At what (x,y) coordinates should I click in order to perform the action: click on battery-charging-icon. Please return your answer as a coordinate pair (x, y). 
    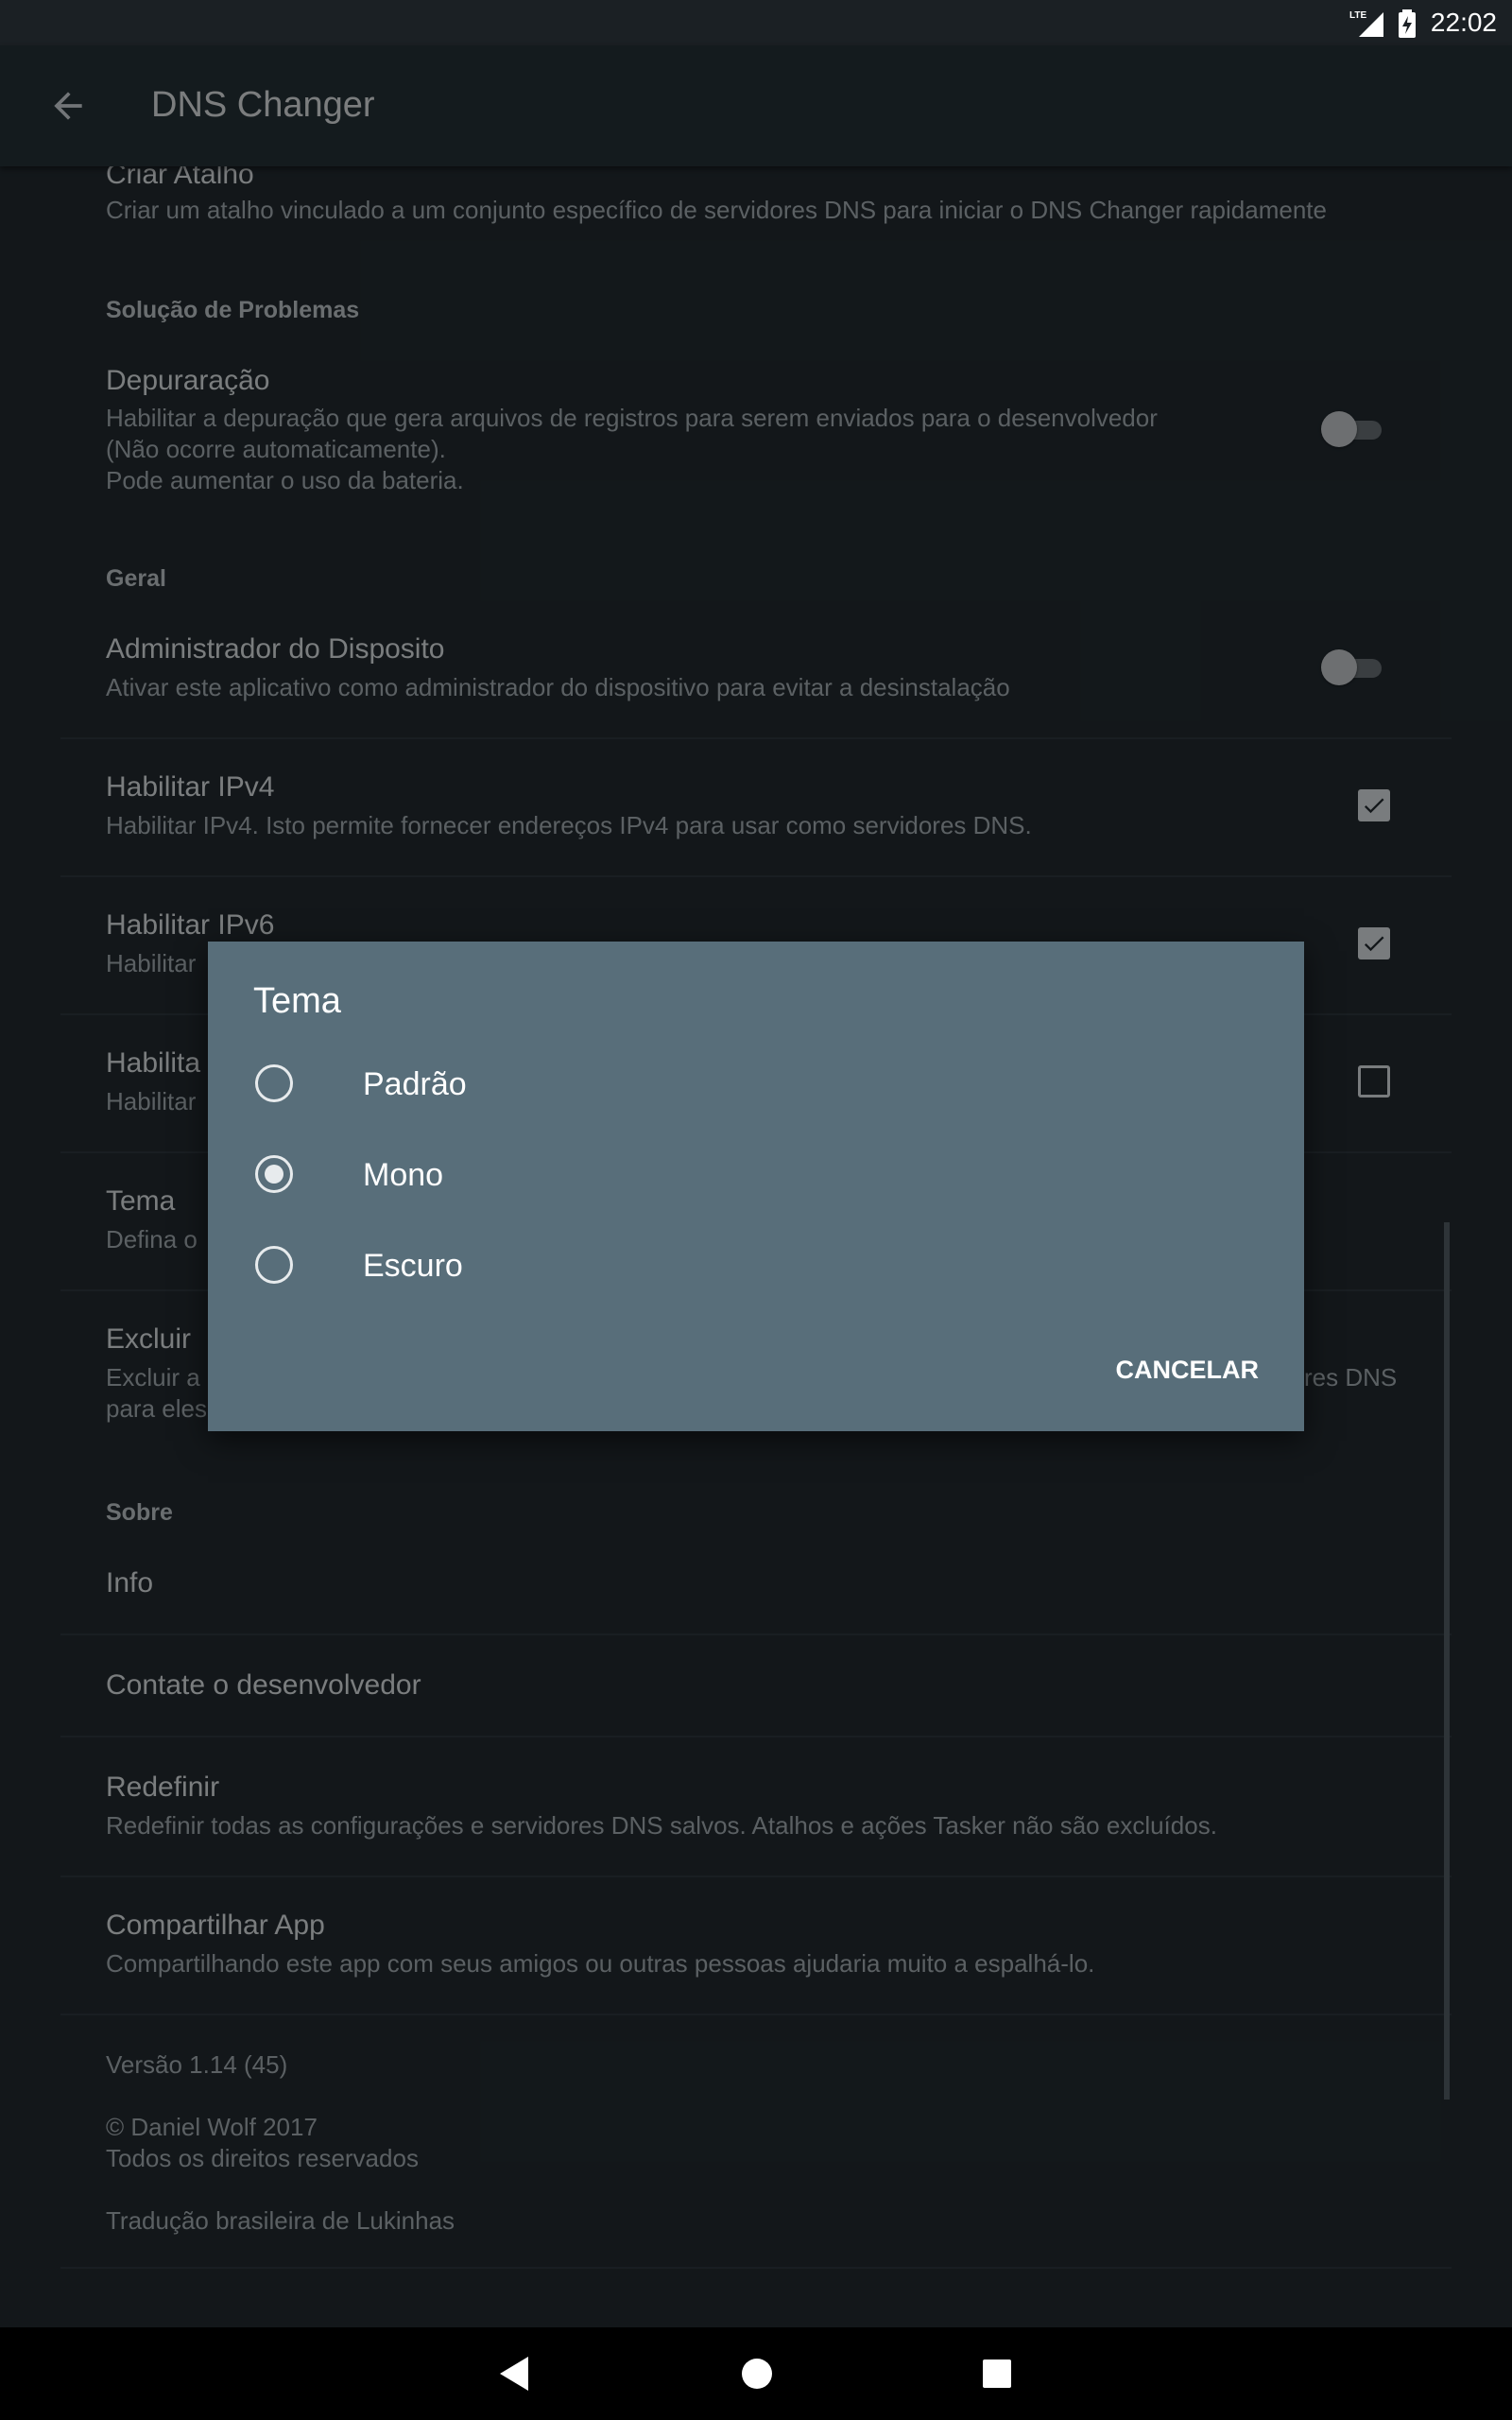
    Looking at the image, I should click on (1407, 26).